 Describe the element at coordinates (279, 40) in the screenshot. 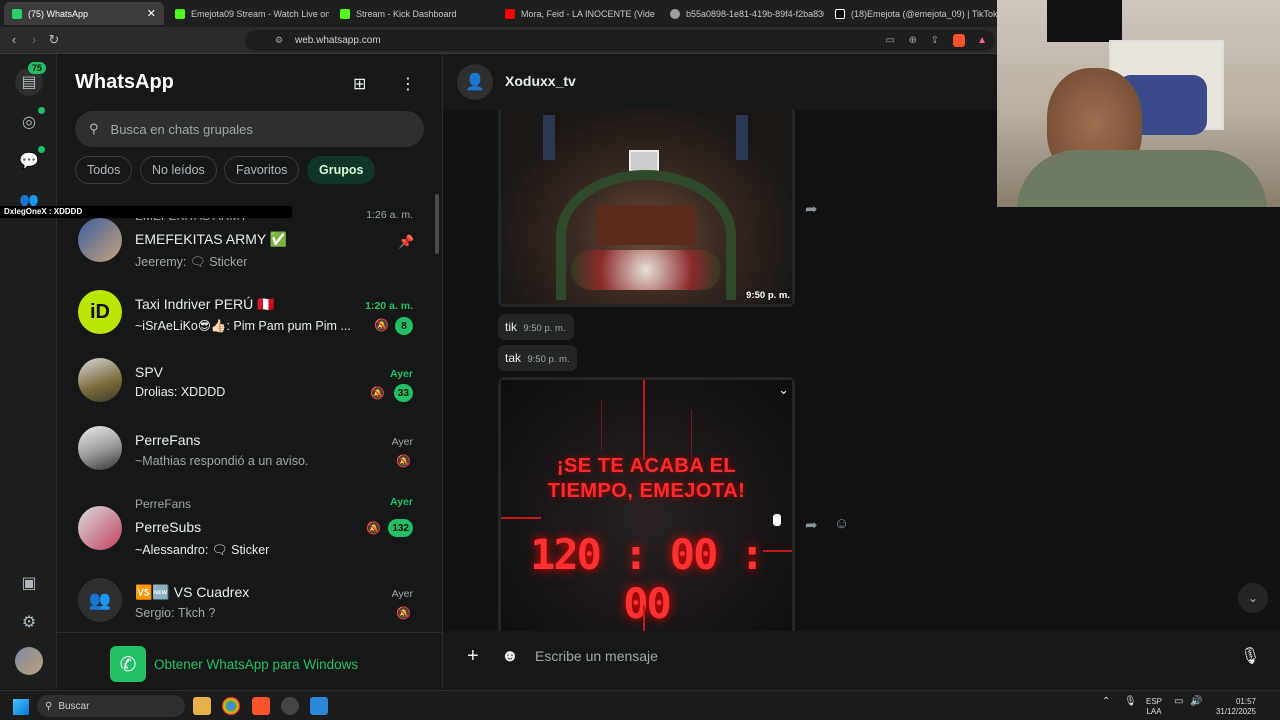

I see `site-info-icon: ⚙` at that location.